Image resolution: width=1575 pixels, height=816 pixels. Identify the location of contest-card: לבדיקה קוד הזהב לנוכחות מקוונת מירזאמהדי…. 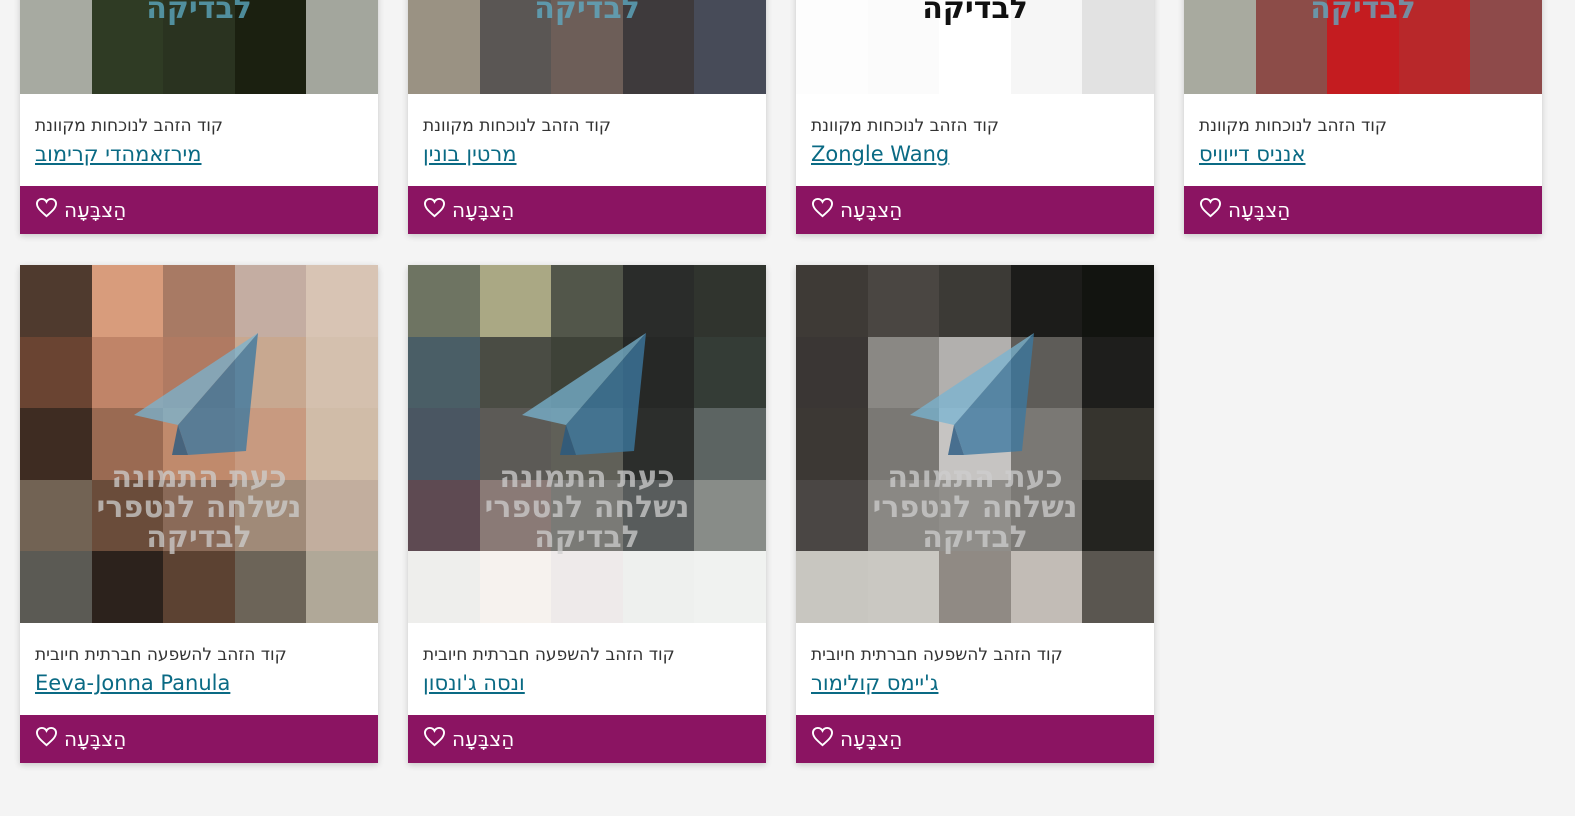
(199, 117).